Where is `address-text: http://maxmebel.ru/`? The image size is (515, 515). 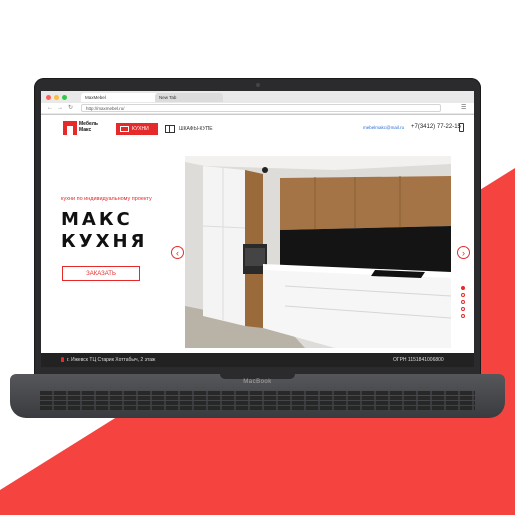
address-text: http://maxmebel.ru/ is located at coordinates (105, 108).